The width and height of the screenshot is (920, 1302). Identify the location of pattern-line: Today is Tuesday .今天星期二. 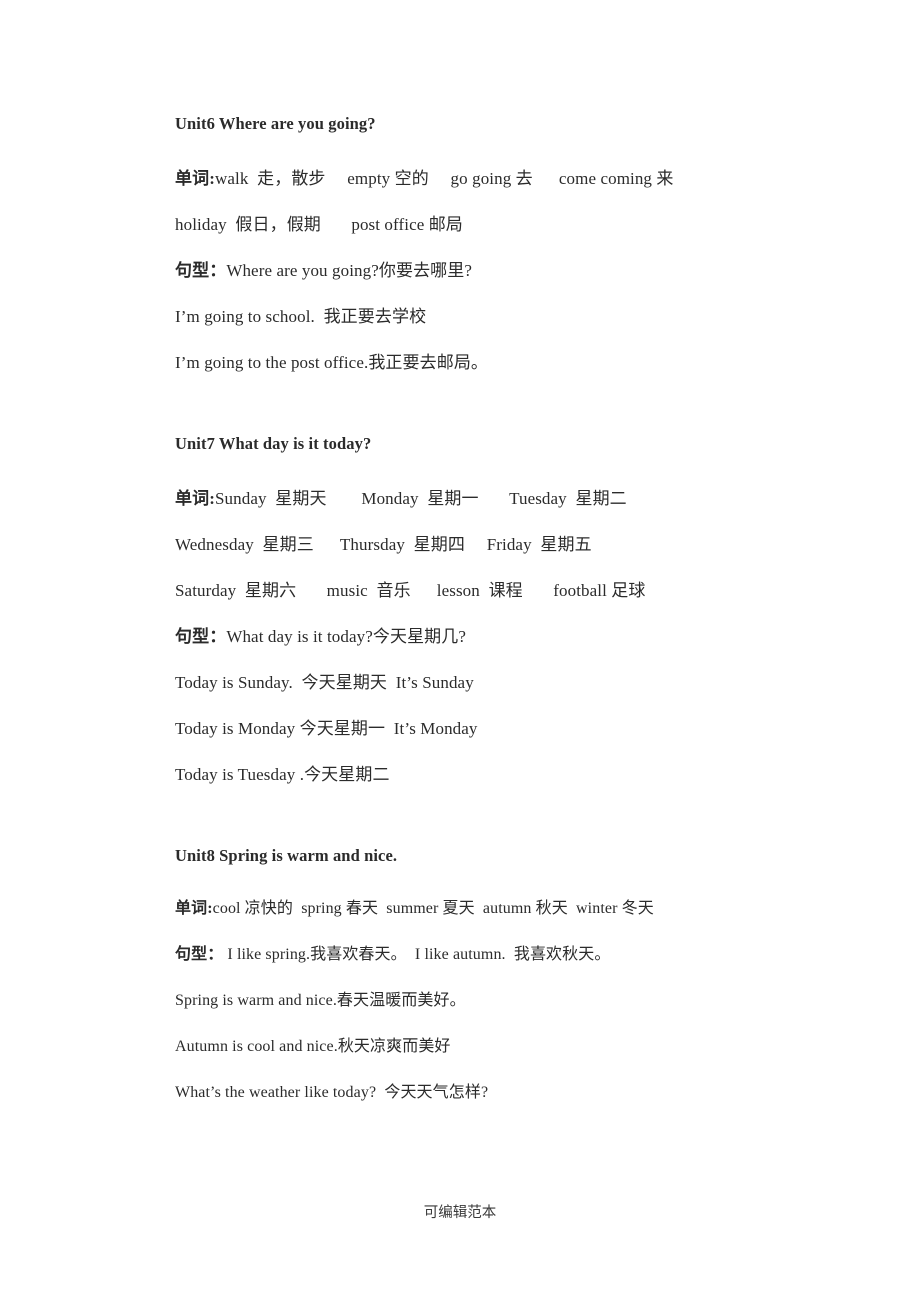
(465, 775).